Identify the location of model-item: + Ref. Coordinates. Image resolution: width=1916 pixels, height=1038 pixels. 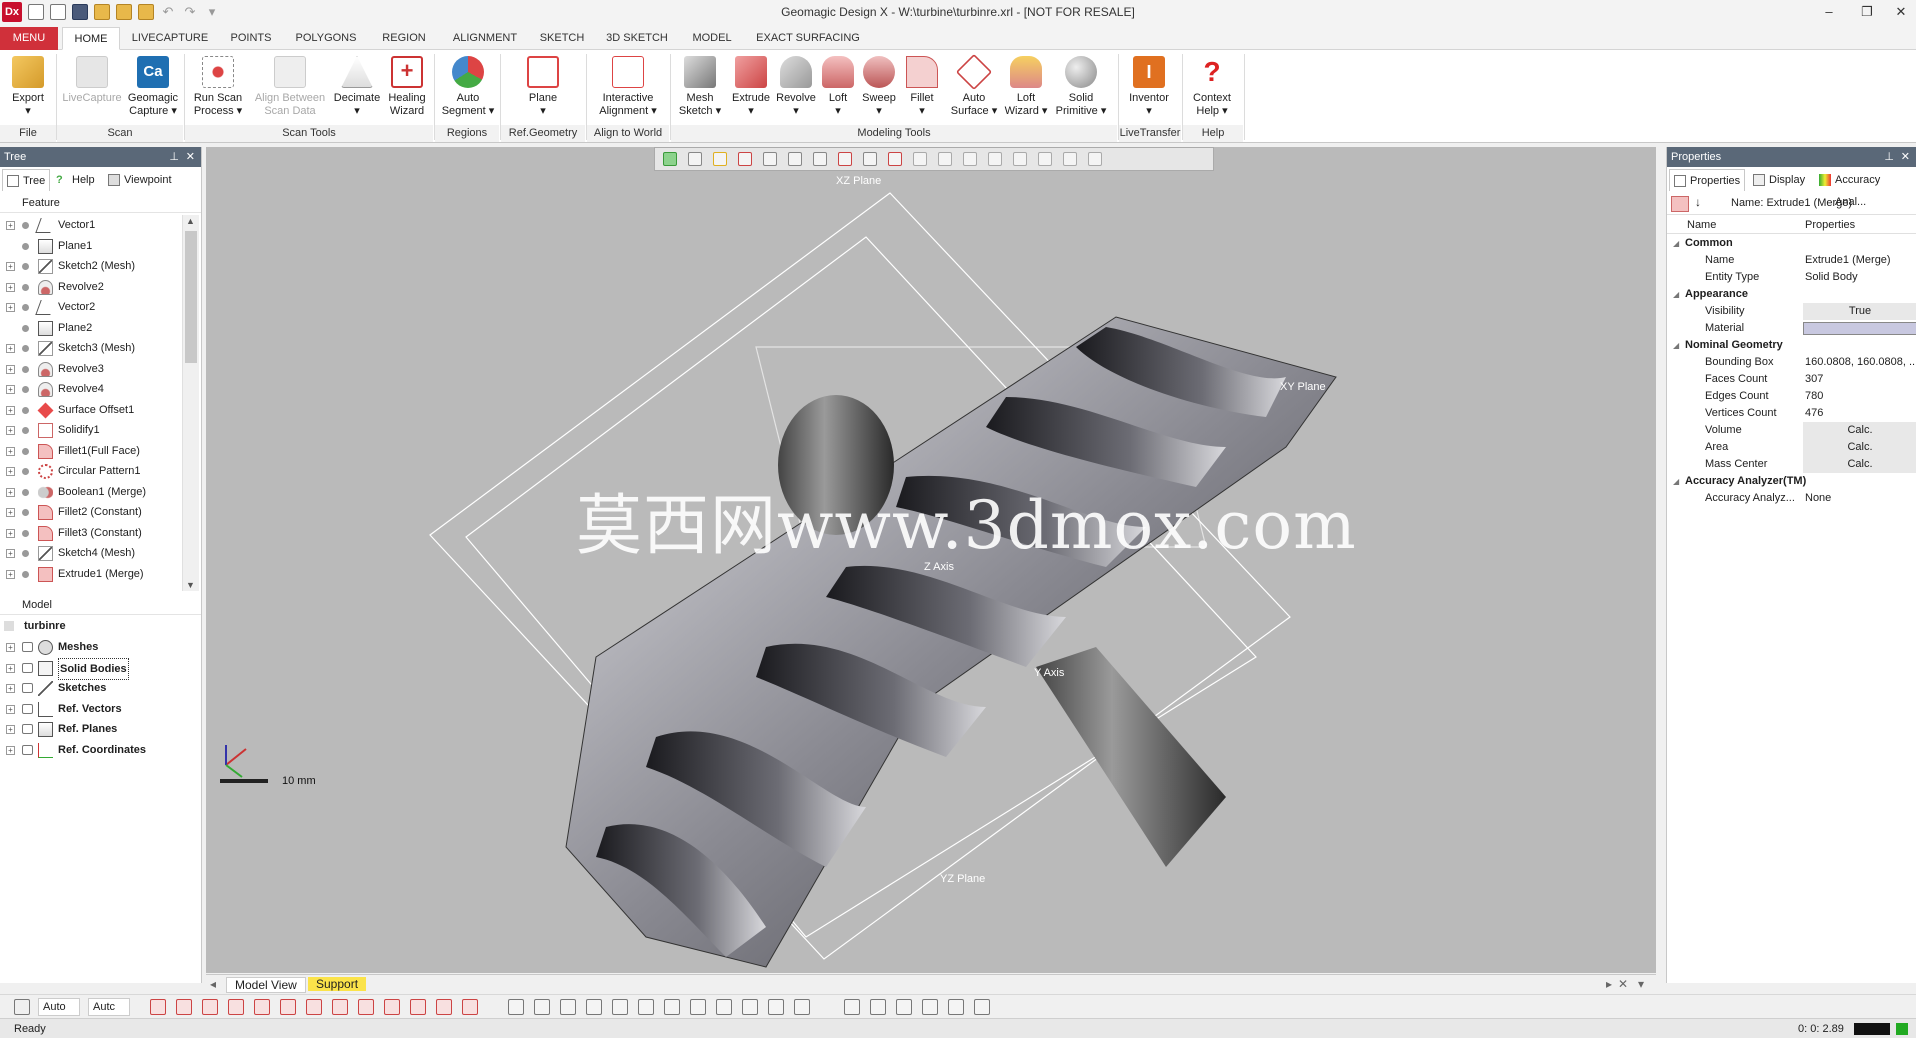
(100, 750).